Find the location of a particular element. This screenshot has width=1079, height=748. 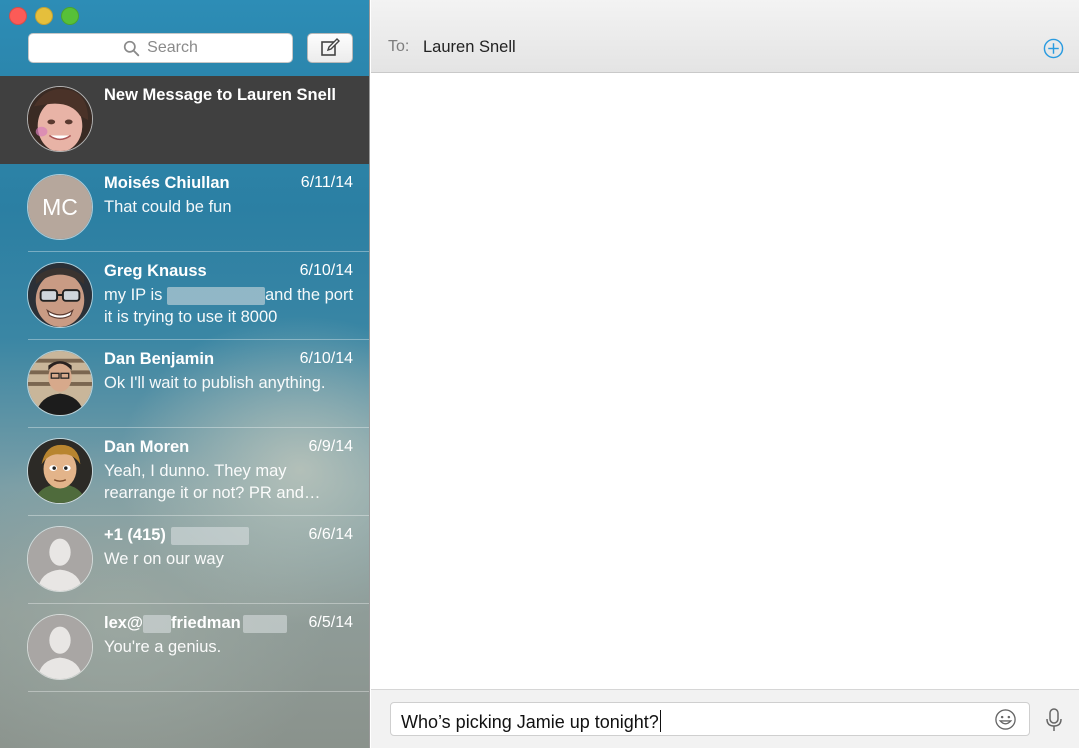

message-input-text: Who’s picking Jamie up tonight? is located at coordinates (531, 721).